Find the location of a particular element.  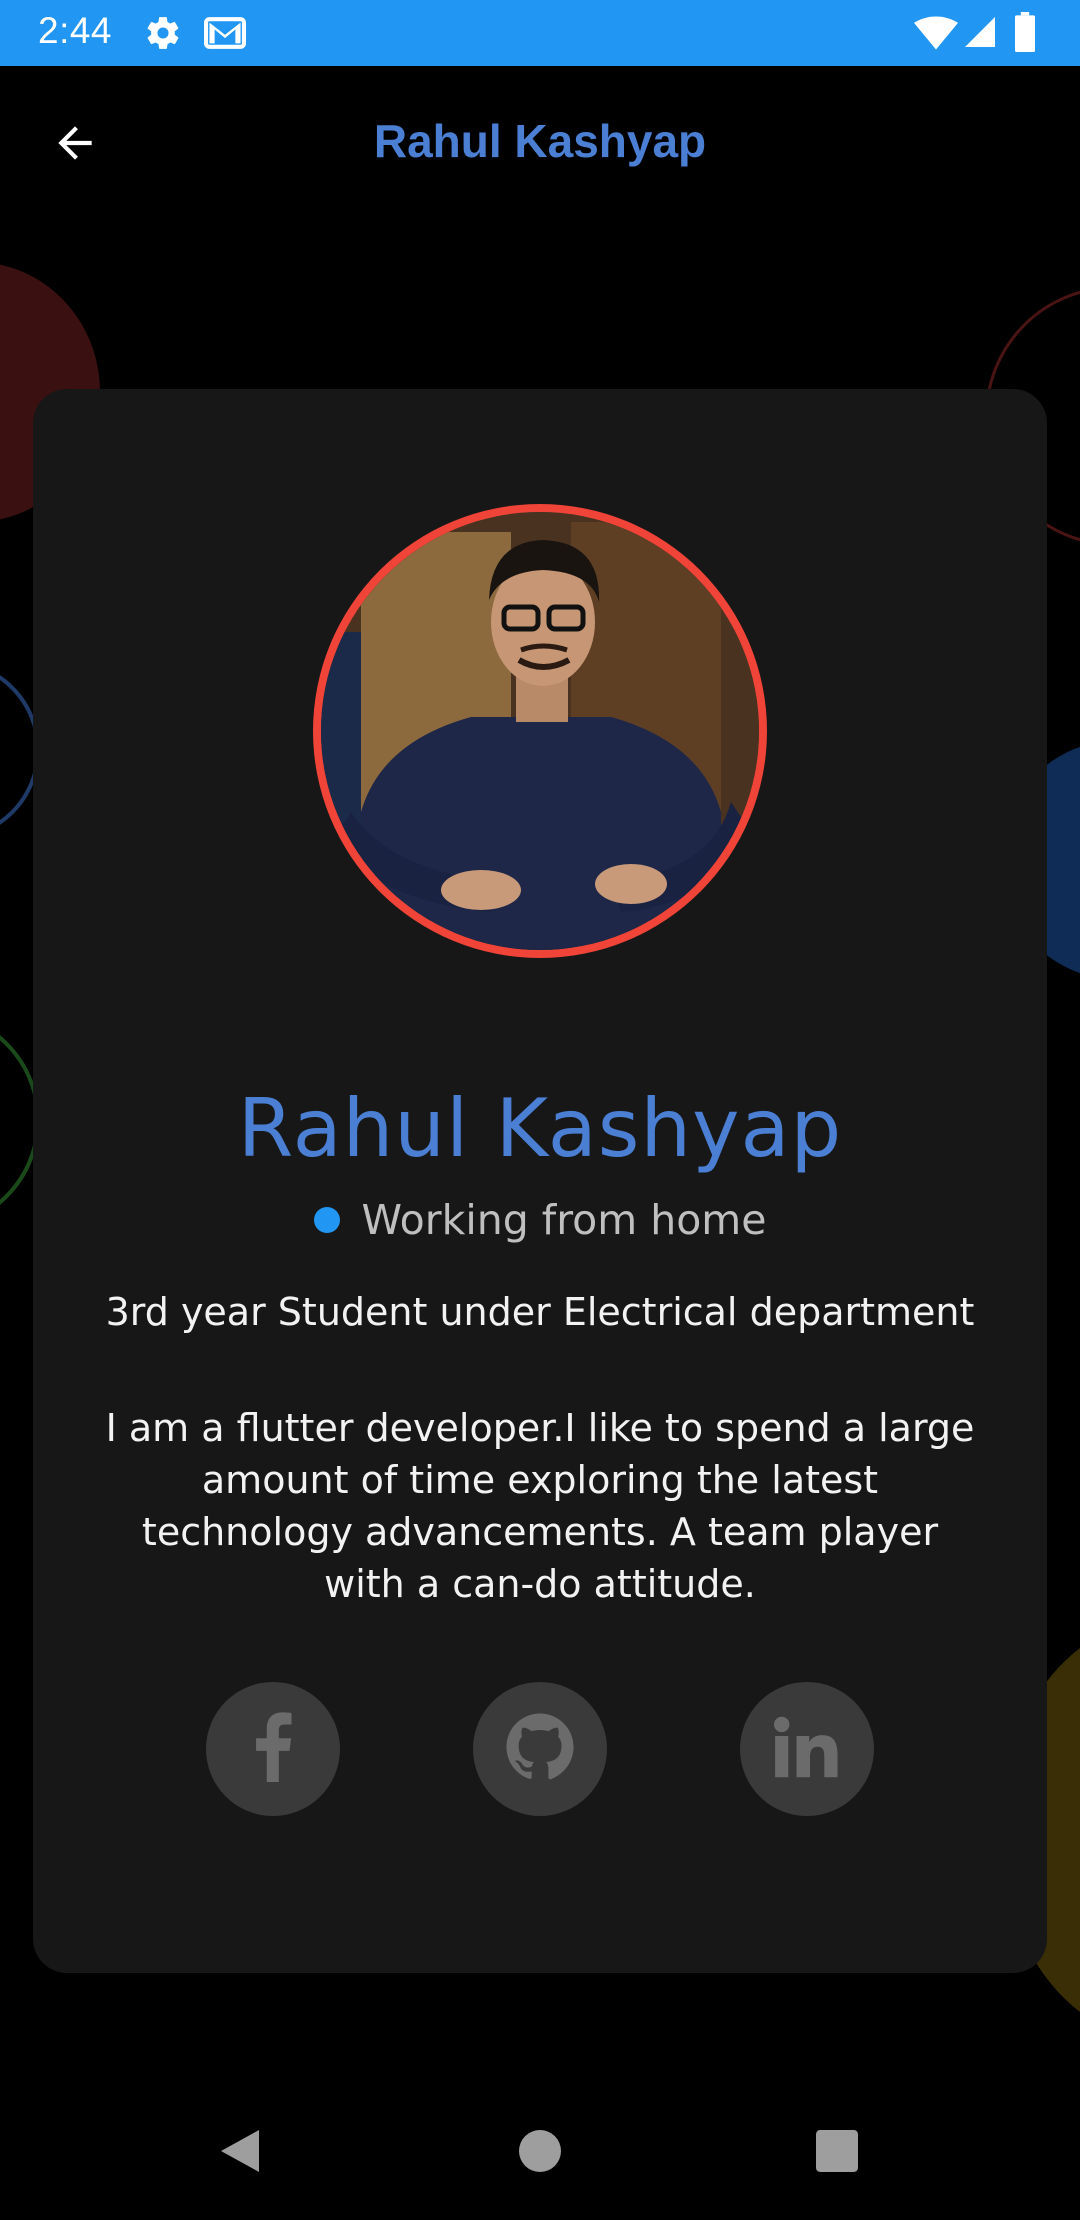

status-dot-icon is located at coordinates (326, 1220).